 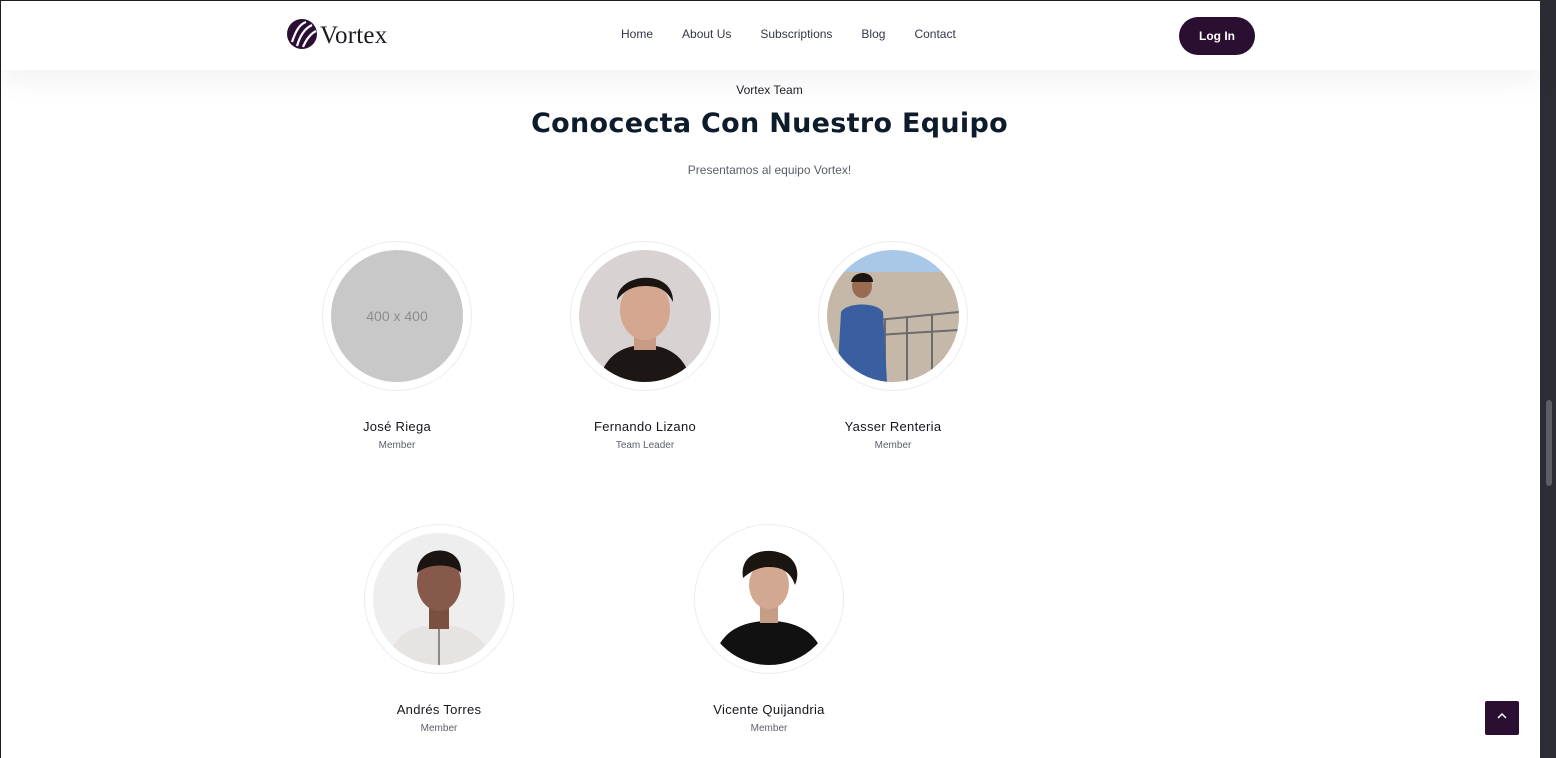 I want to click on login-button: Log In, so click(x=1217, y=36).